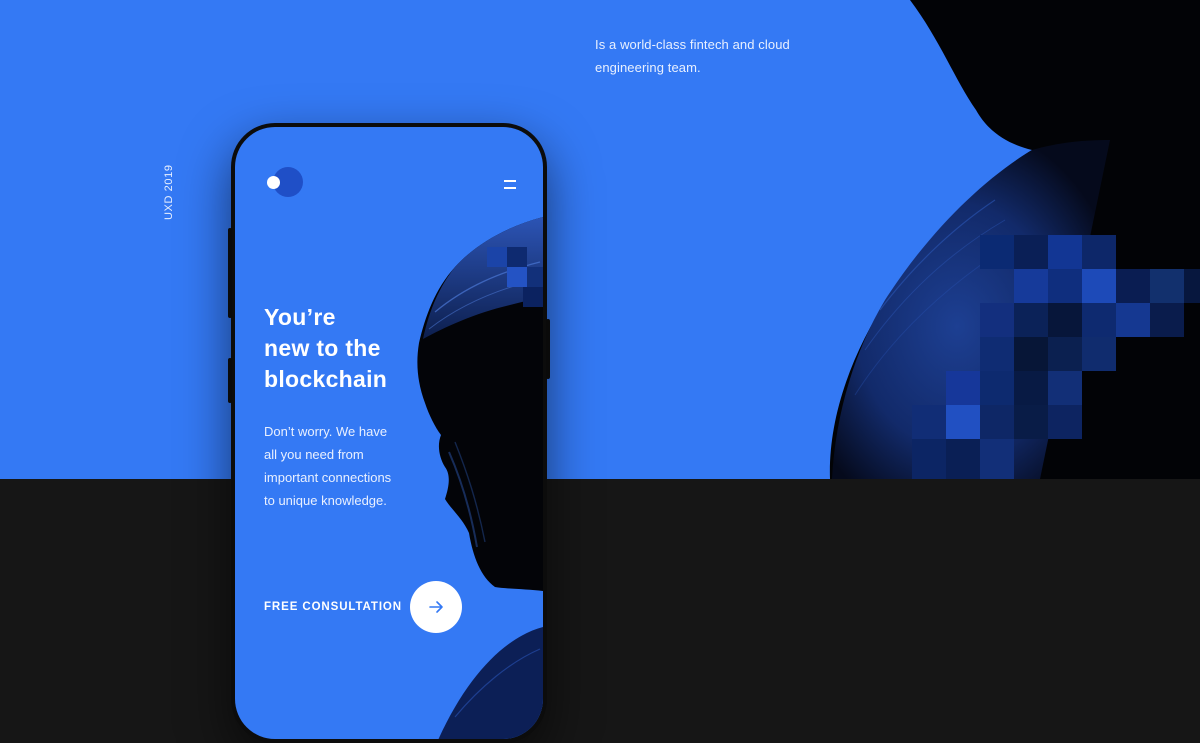 The image size is (1200, 743). I want to click on arrow-right-icon, so click(436, 607).